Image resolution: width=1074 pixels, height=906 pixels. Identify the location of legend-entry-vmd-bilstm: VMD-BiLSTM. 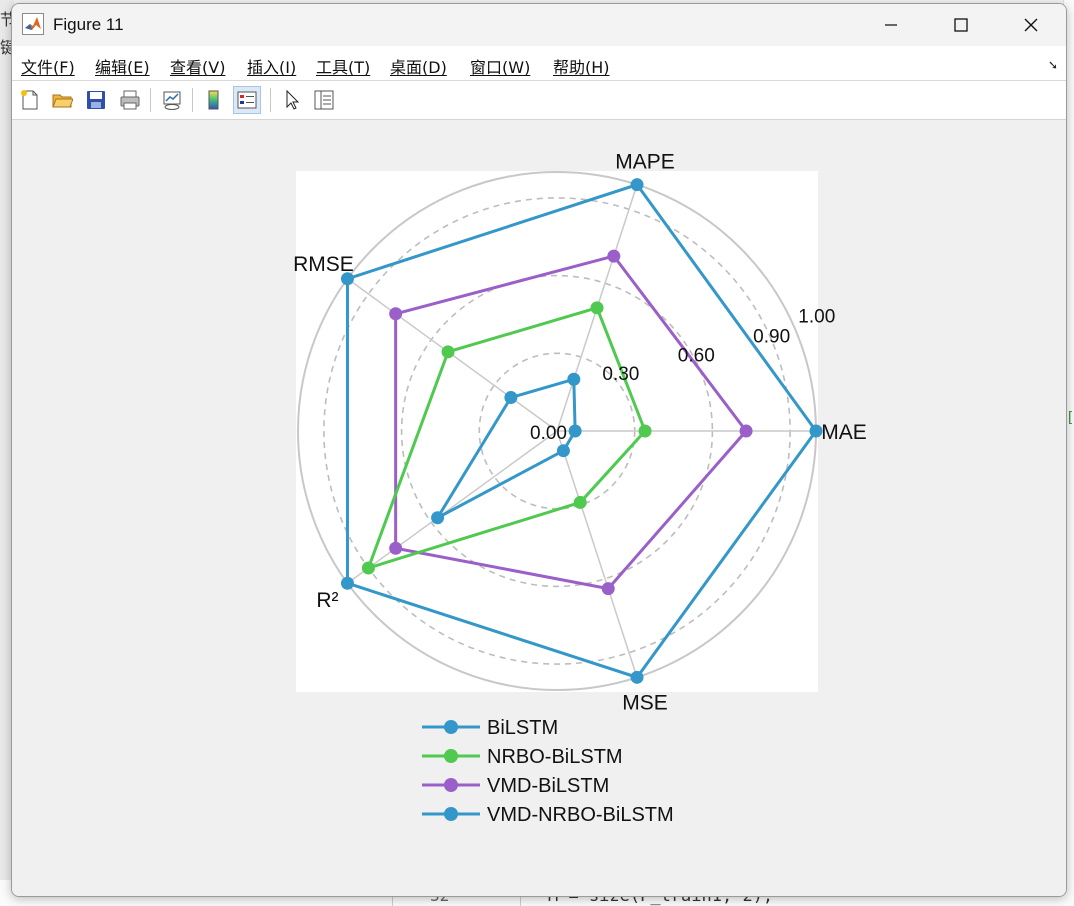
(515, 786).